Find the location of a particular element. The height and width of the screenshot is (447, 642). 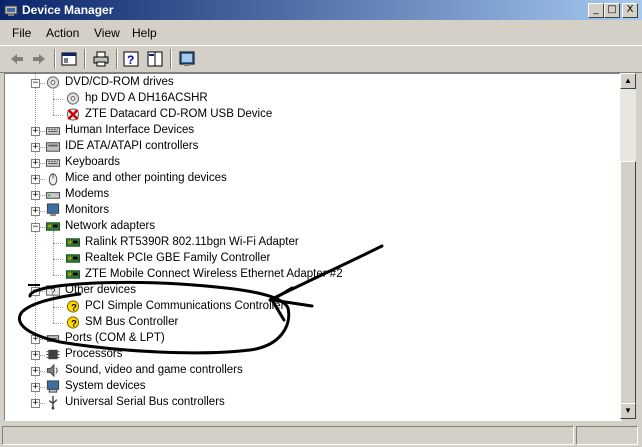

tree-category-label: Network adapters is located at coordinates (110, 226).